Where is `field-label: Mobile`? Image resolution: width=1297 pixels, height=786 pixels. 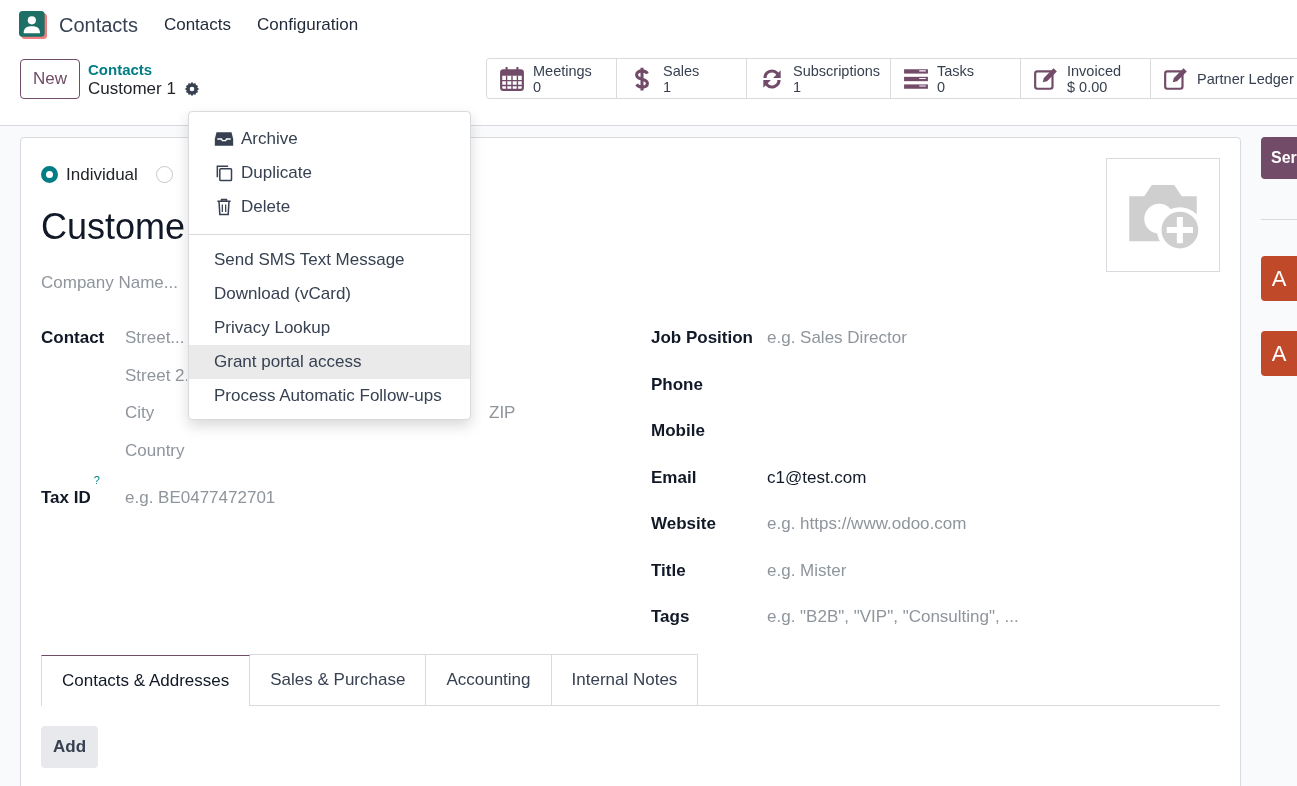 field-label: Mobile is located at coordinates (678, 431).